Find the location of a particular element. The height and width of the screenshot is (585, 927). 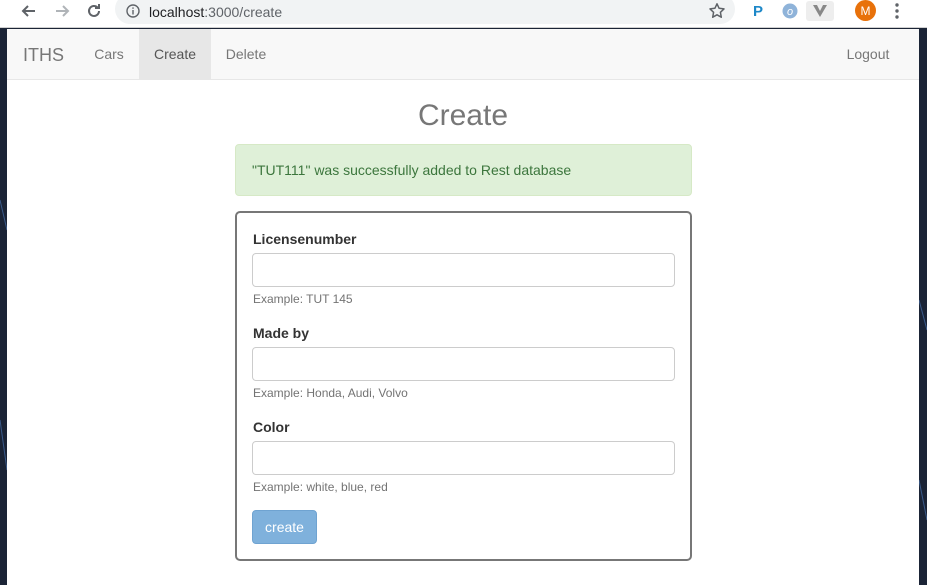

forward-button is located at coordinates (62, 11).